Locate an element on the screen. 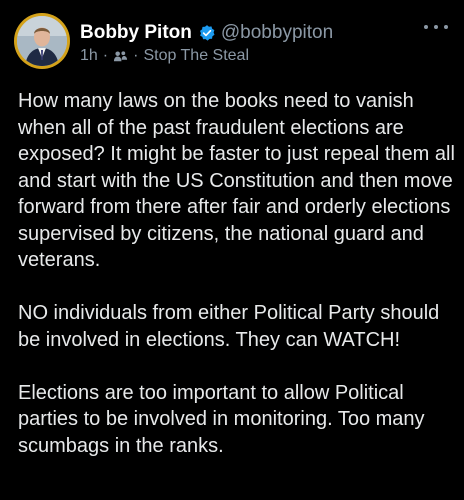 This screenshot has width=464, height=500. name-row: Bobby Piton @bobbypiton is located at coordinates (252, 33).